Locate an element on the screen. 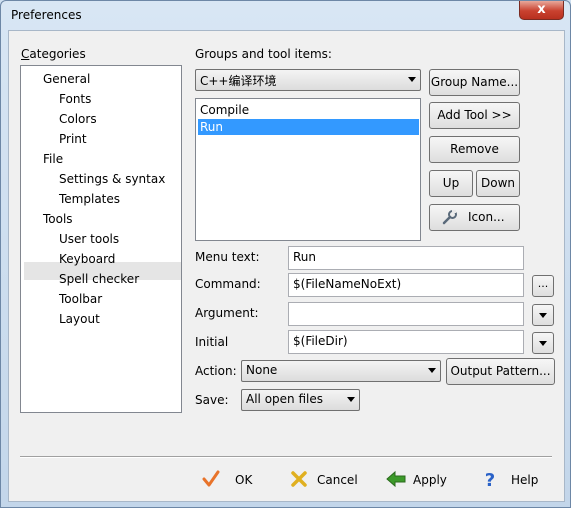  action-select-value: None is located at coordinates (262, 370).